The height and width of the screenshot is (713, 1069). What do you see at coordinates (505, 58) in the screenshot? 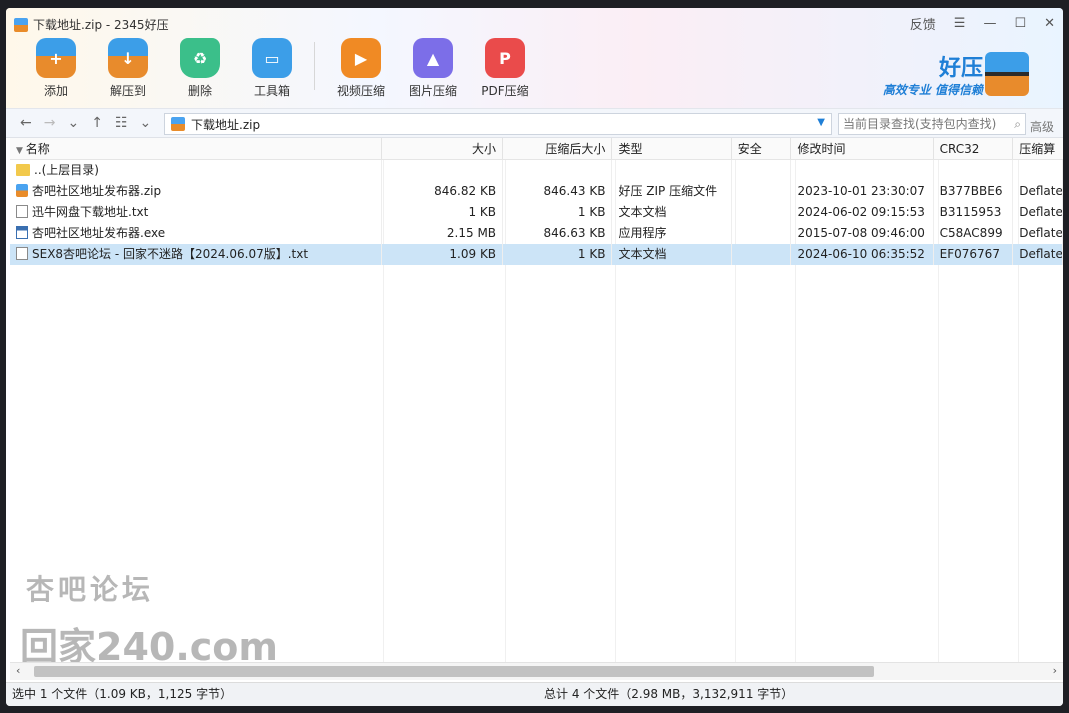
I see `pdf-icon: P` at bounding box center [505, 58].